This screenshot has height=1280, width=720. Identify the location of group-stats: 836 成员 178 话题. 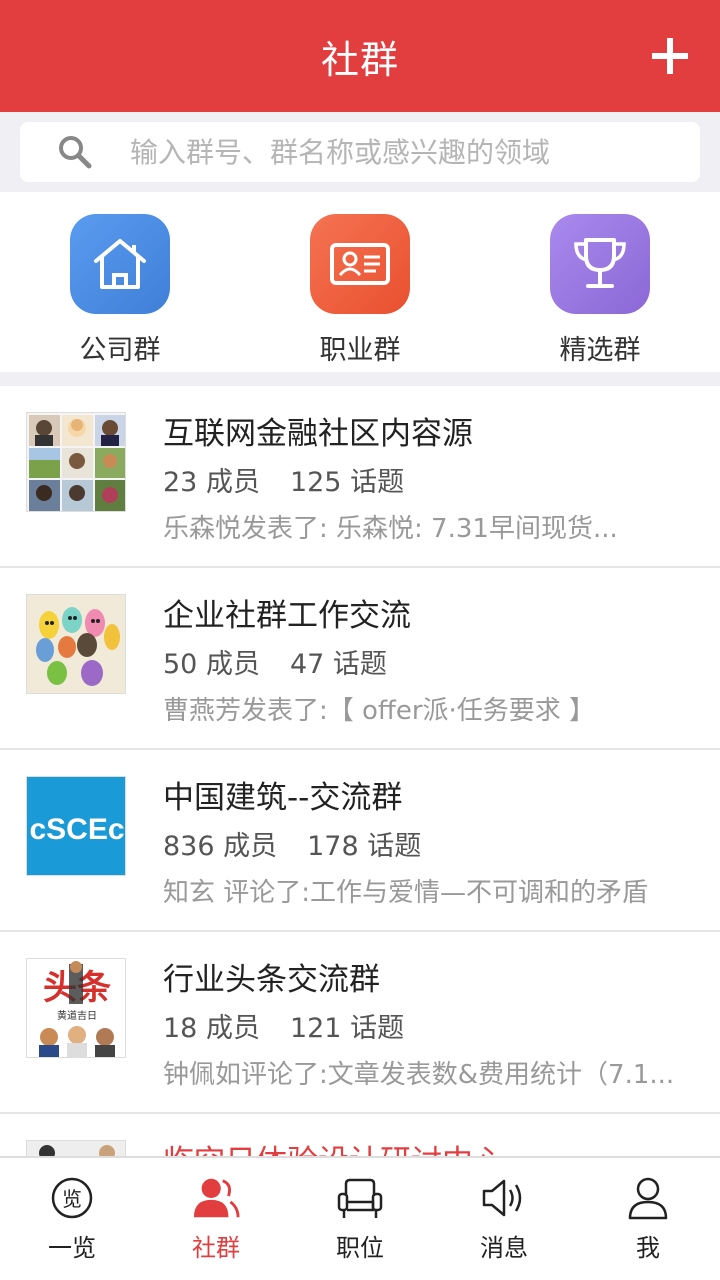
(429, 844).